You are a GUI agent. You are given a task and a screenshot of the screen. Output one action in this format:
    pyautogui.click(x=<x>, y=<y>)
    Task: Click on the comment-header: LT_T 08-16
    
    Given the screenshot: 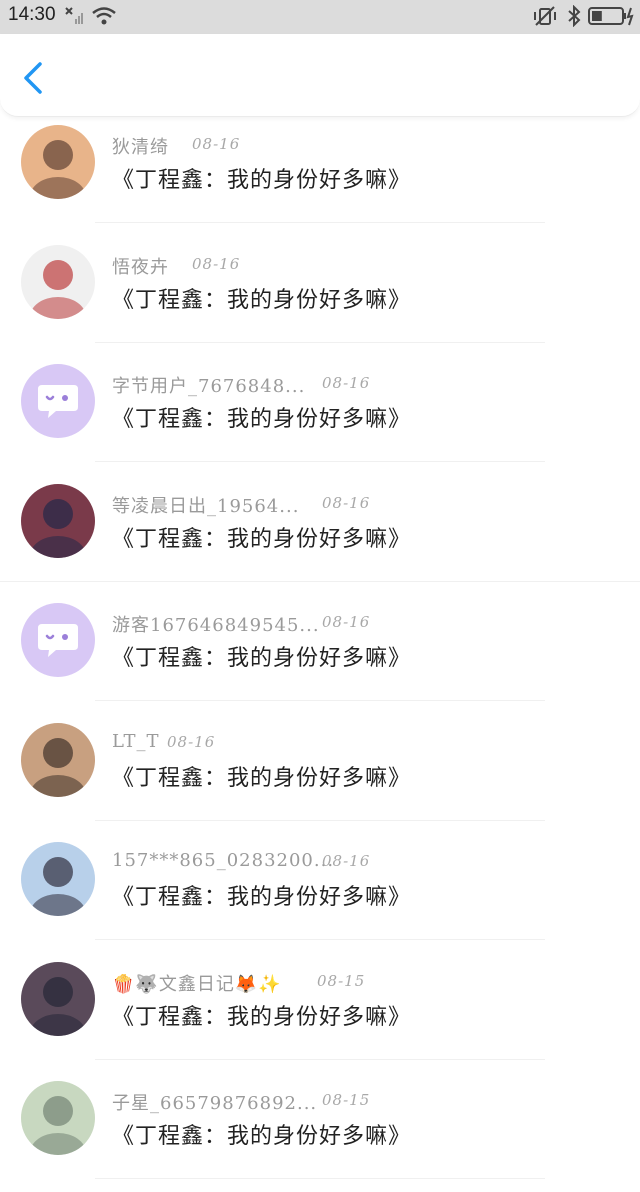 What is the action you would take?
    pyautogui.click(x=163, y=741)
    